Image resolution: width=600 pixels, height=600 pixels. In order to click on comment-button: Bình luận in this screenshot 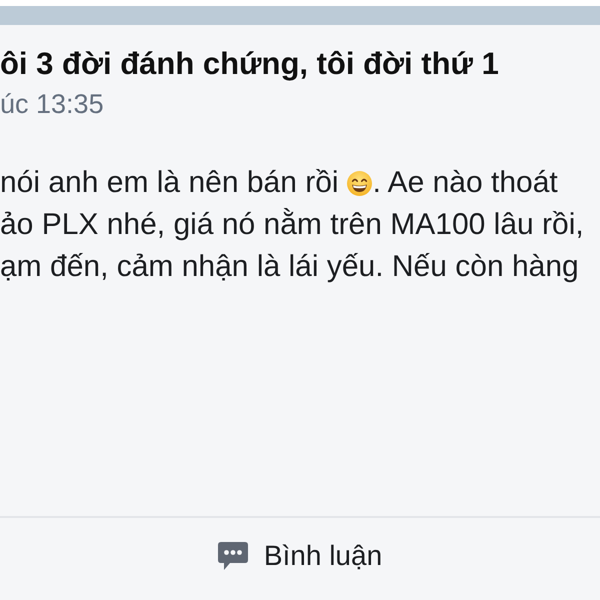, I will do `click(300, 556)`.